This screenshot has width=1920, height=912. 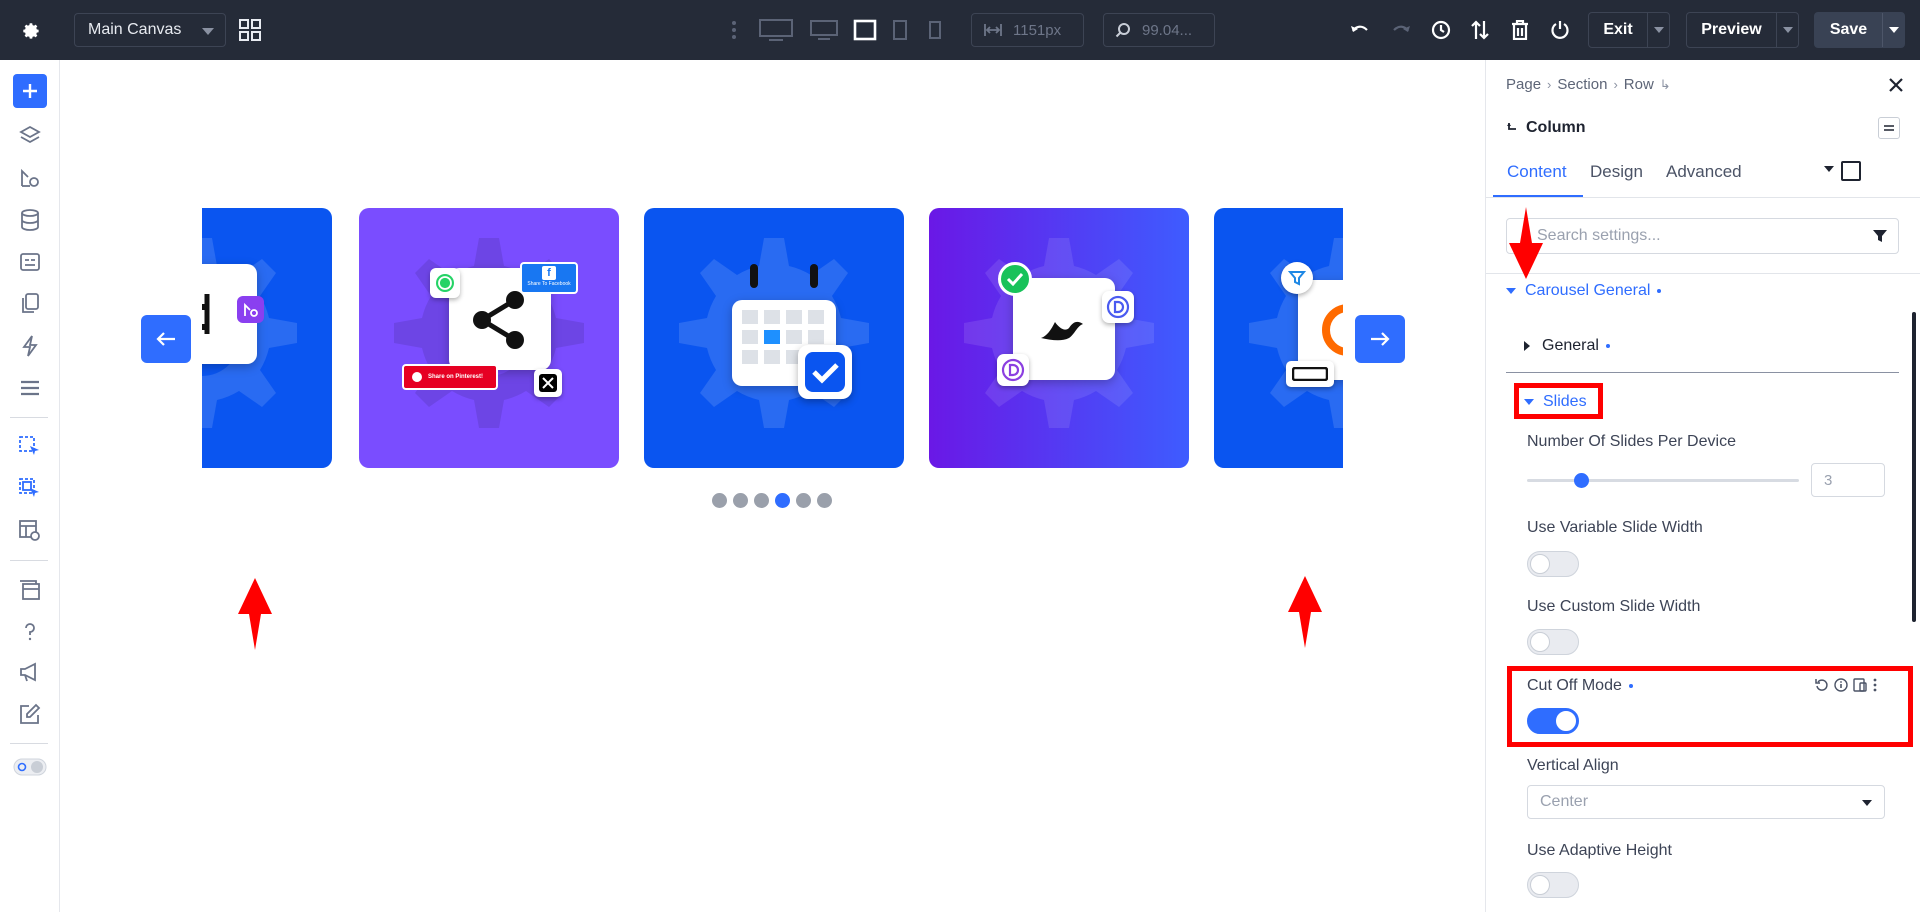 I want to click on panel-options-icon, so click(x=1889, y=128).